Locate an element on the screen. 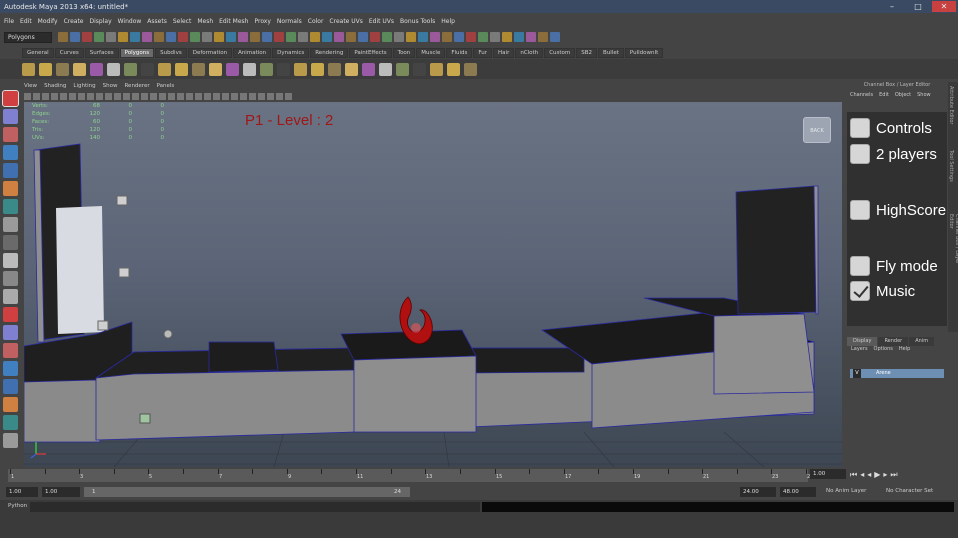  shelf-tab-bullet: Bullet is located at coordinates (611, 53).